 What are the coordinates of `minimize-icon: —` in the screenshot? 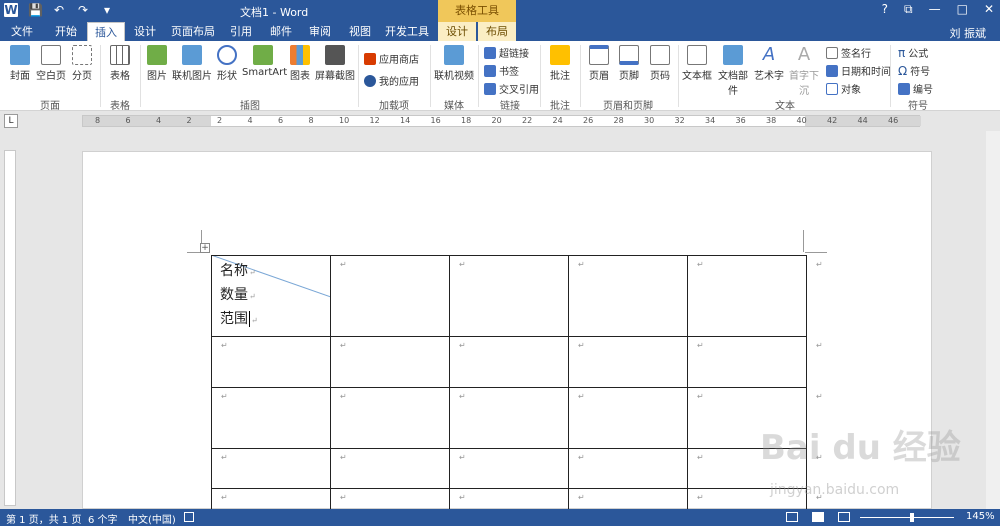 It's located at (935, 9).